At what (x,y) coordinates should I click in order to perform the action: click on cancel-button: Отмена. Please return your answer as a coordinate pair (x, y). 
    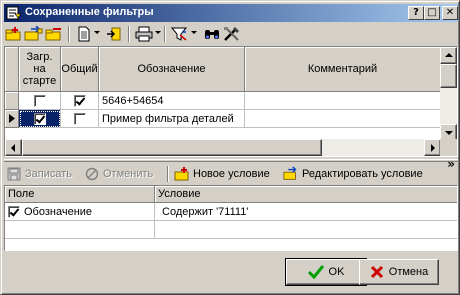
    Looking at the image, I should click on (399, 272).